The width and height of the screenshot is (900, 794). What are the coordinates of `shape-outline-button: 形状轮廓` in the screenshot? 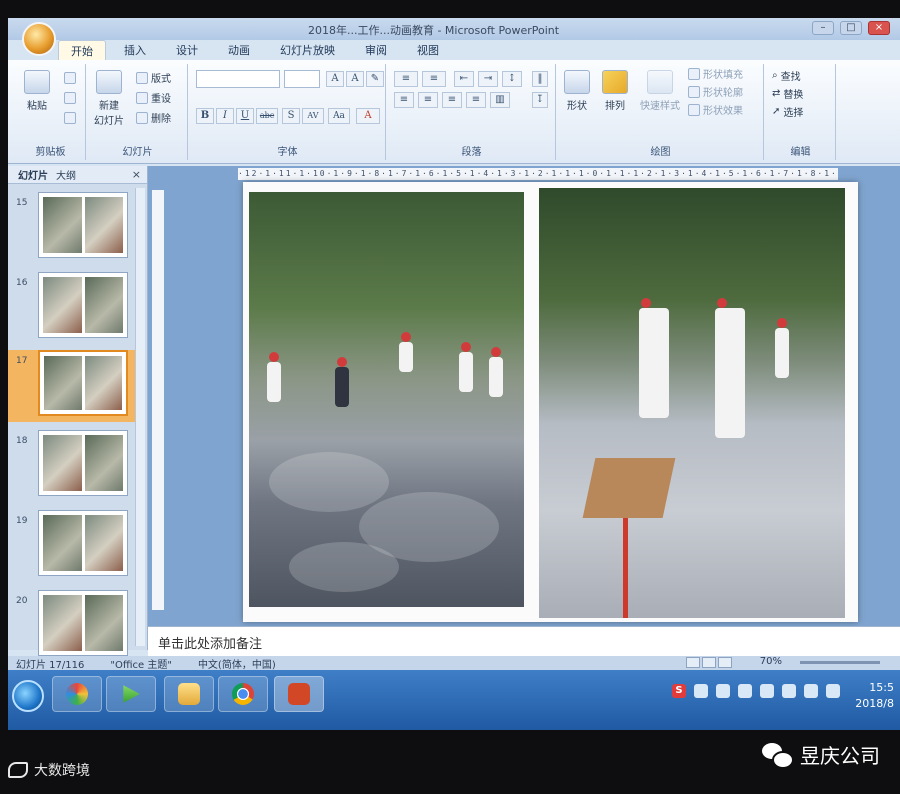 It's located at (715, 91).